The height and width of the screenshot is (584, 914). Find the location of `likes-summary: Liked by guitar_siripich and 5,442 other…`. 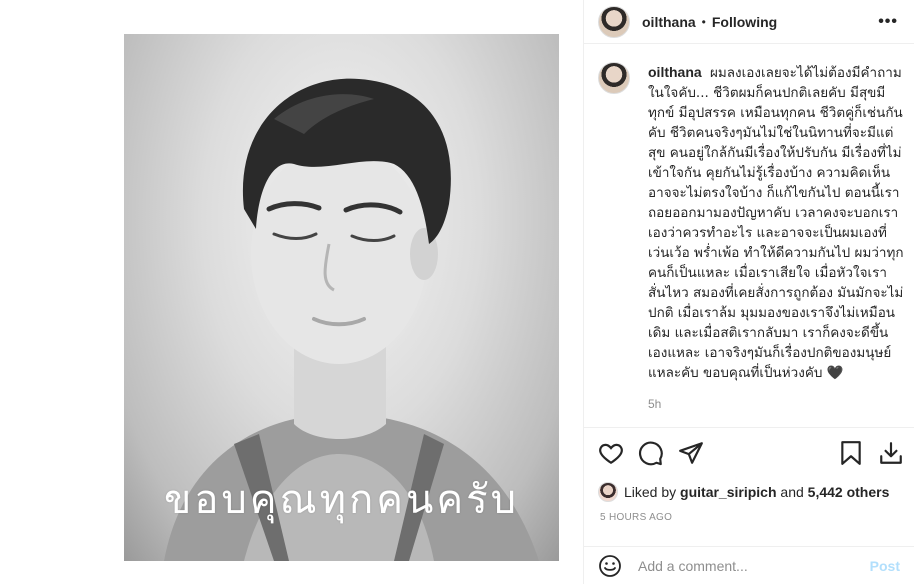

likes-summary: Liked by guitar_siripich and 5,442 other… is located at coordinates (751, 492).